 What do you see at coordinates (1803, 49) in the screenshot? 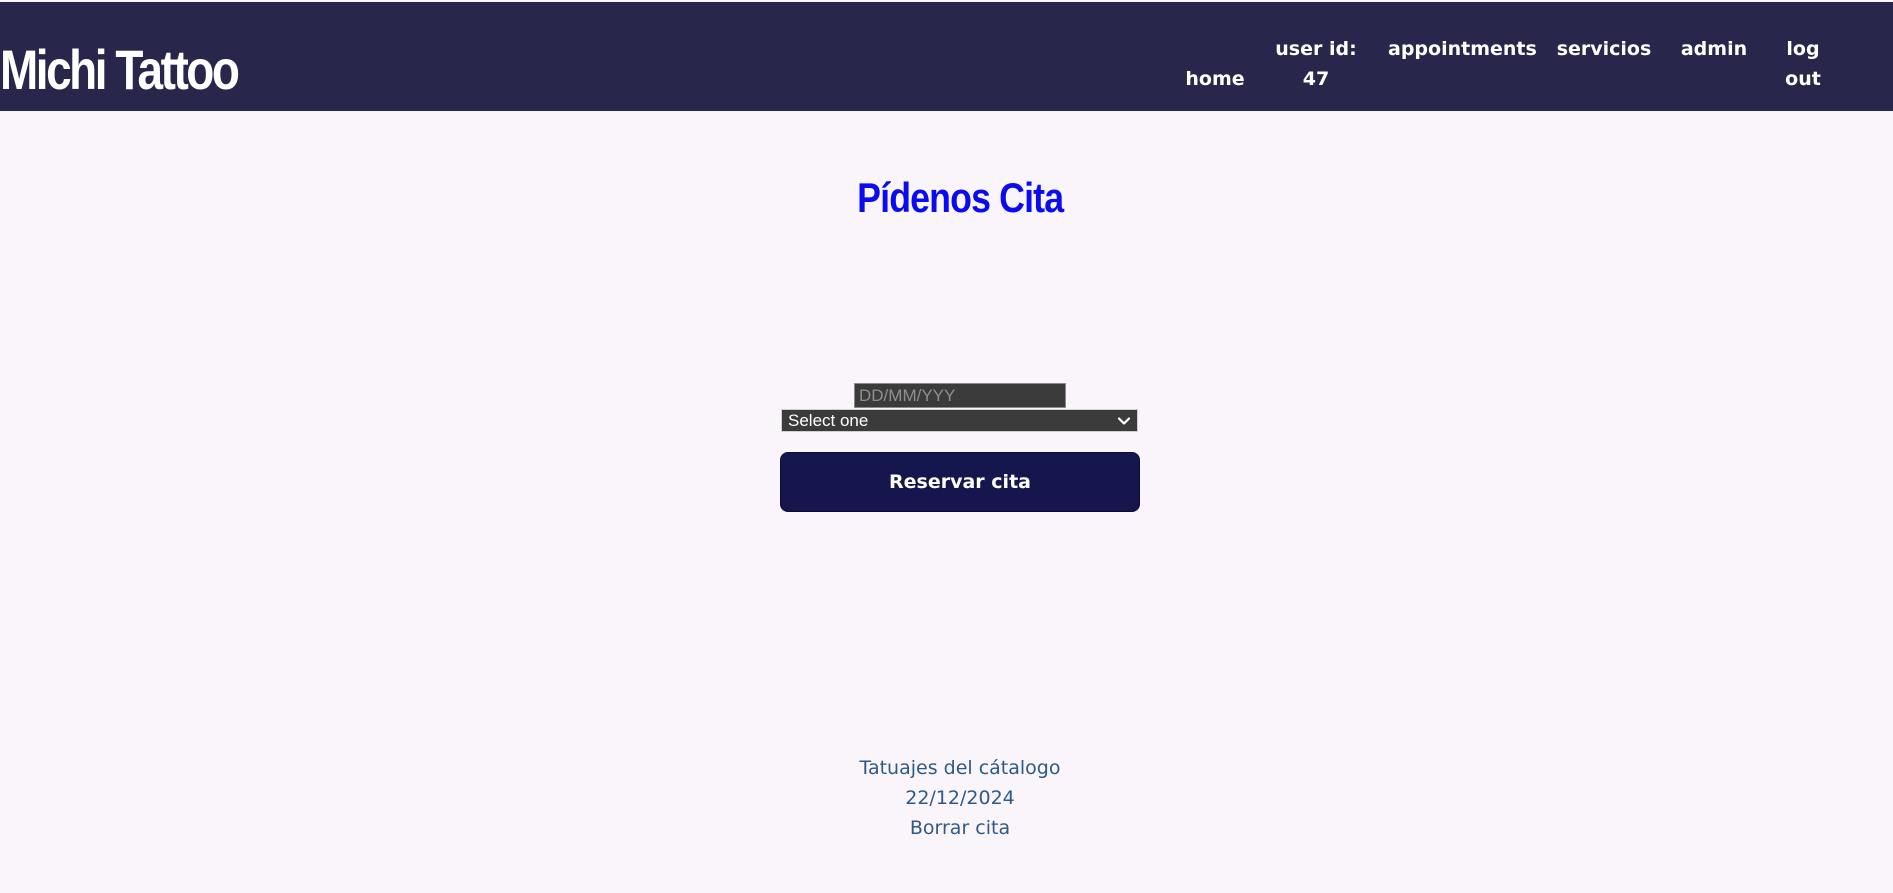
I see `logout-label-line1: log` at bounding box center [1803, 49].